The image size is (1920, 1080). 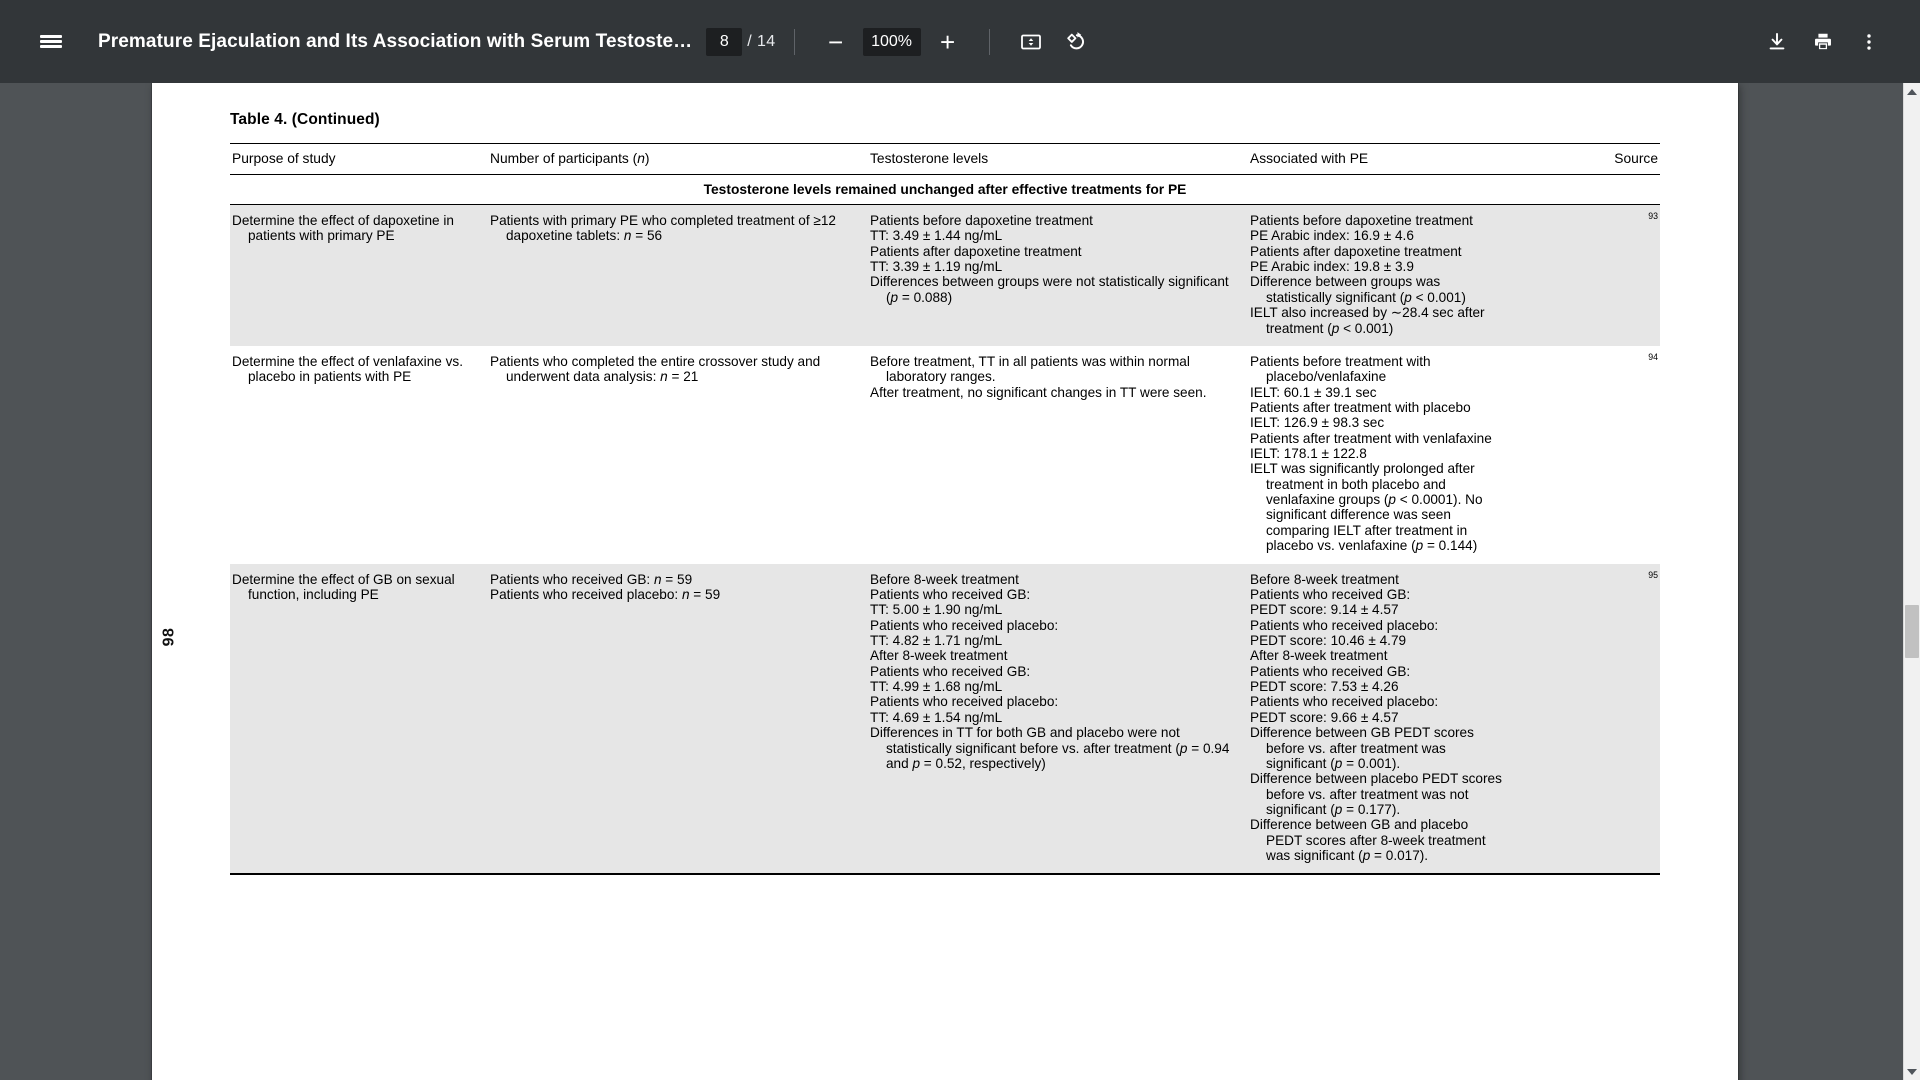 What do you see at coordinates (1653, 574) in the screenshot?
I see `source-reference: 95` at bounding box center [1653, 574].